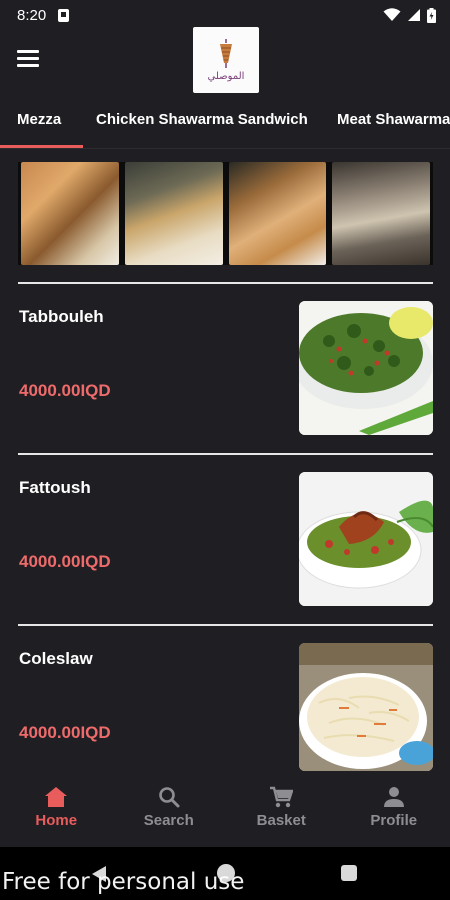 The width and height of the screenshot is (450, 900). What do you see at coordinates (281, 820) in the screenshot?
I see `nav-label: Basket` at bounding box center [281, 820].